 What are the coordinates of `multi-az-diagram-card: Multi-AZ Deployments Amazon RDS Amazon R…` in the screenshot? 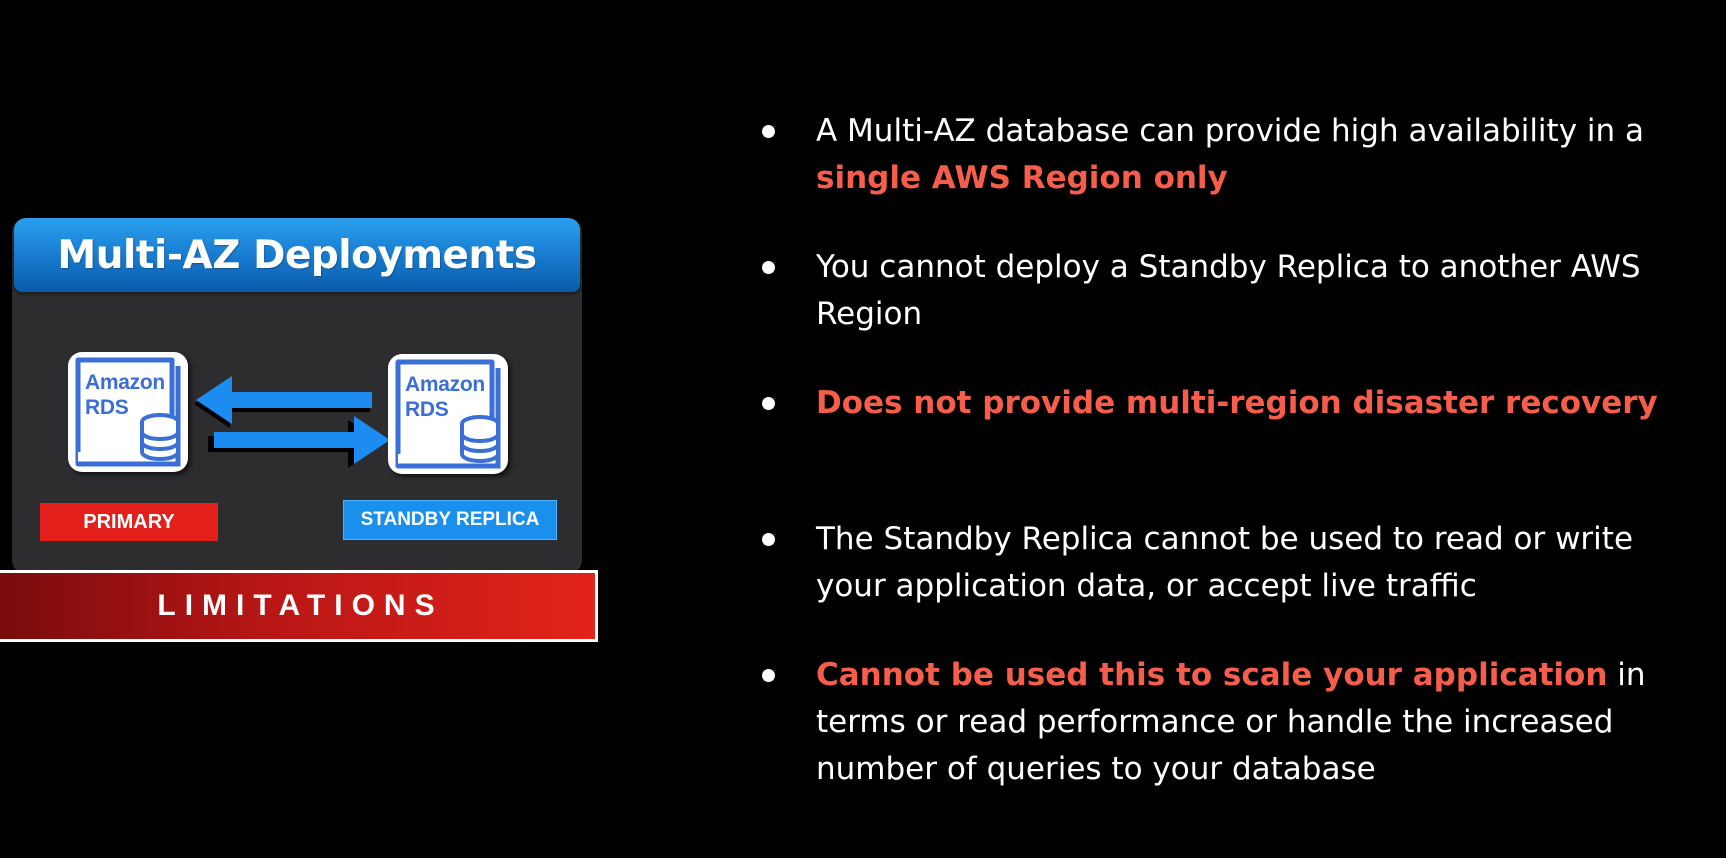 It's located at (297, 396).